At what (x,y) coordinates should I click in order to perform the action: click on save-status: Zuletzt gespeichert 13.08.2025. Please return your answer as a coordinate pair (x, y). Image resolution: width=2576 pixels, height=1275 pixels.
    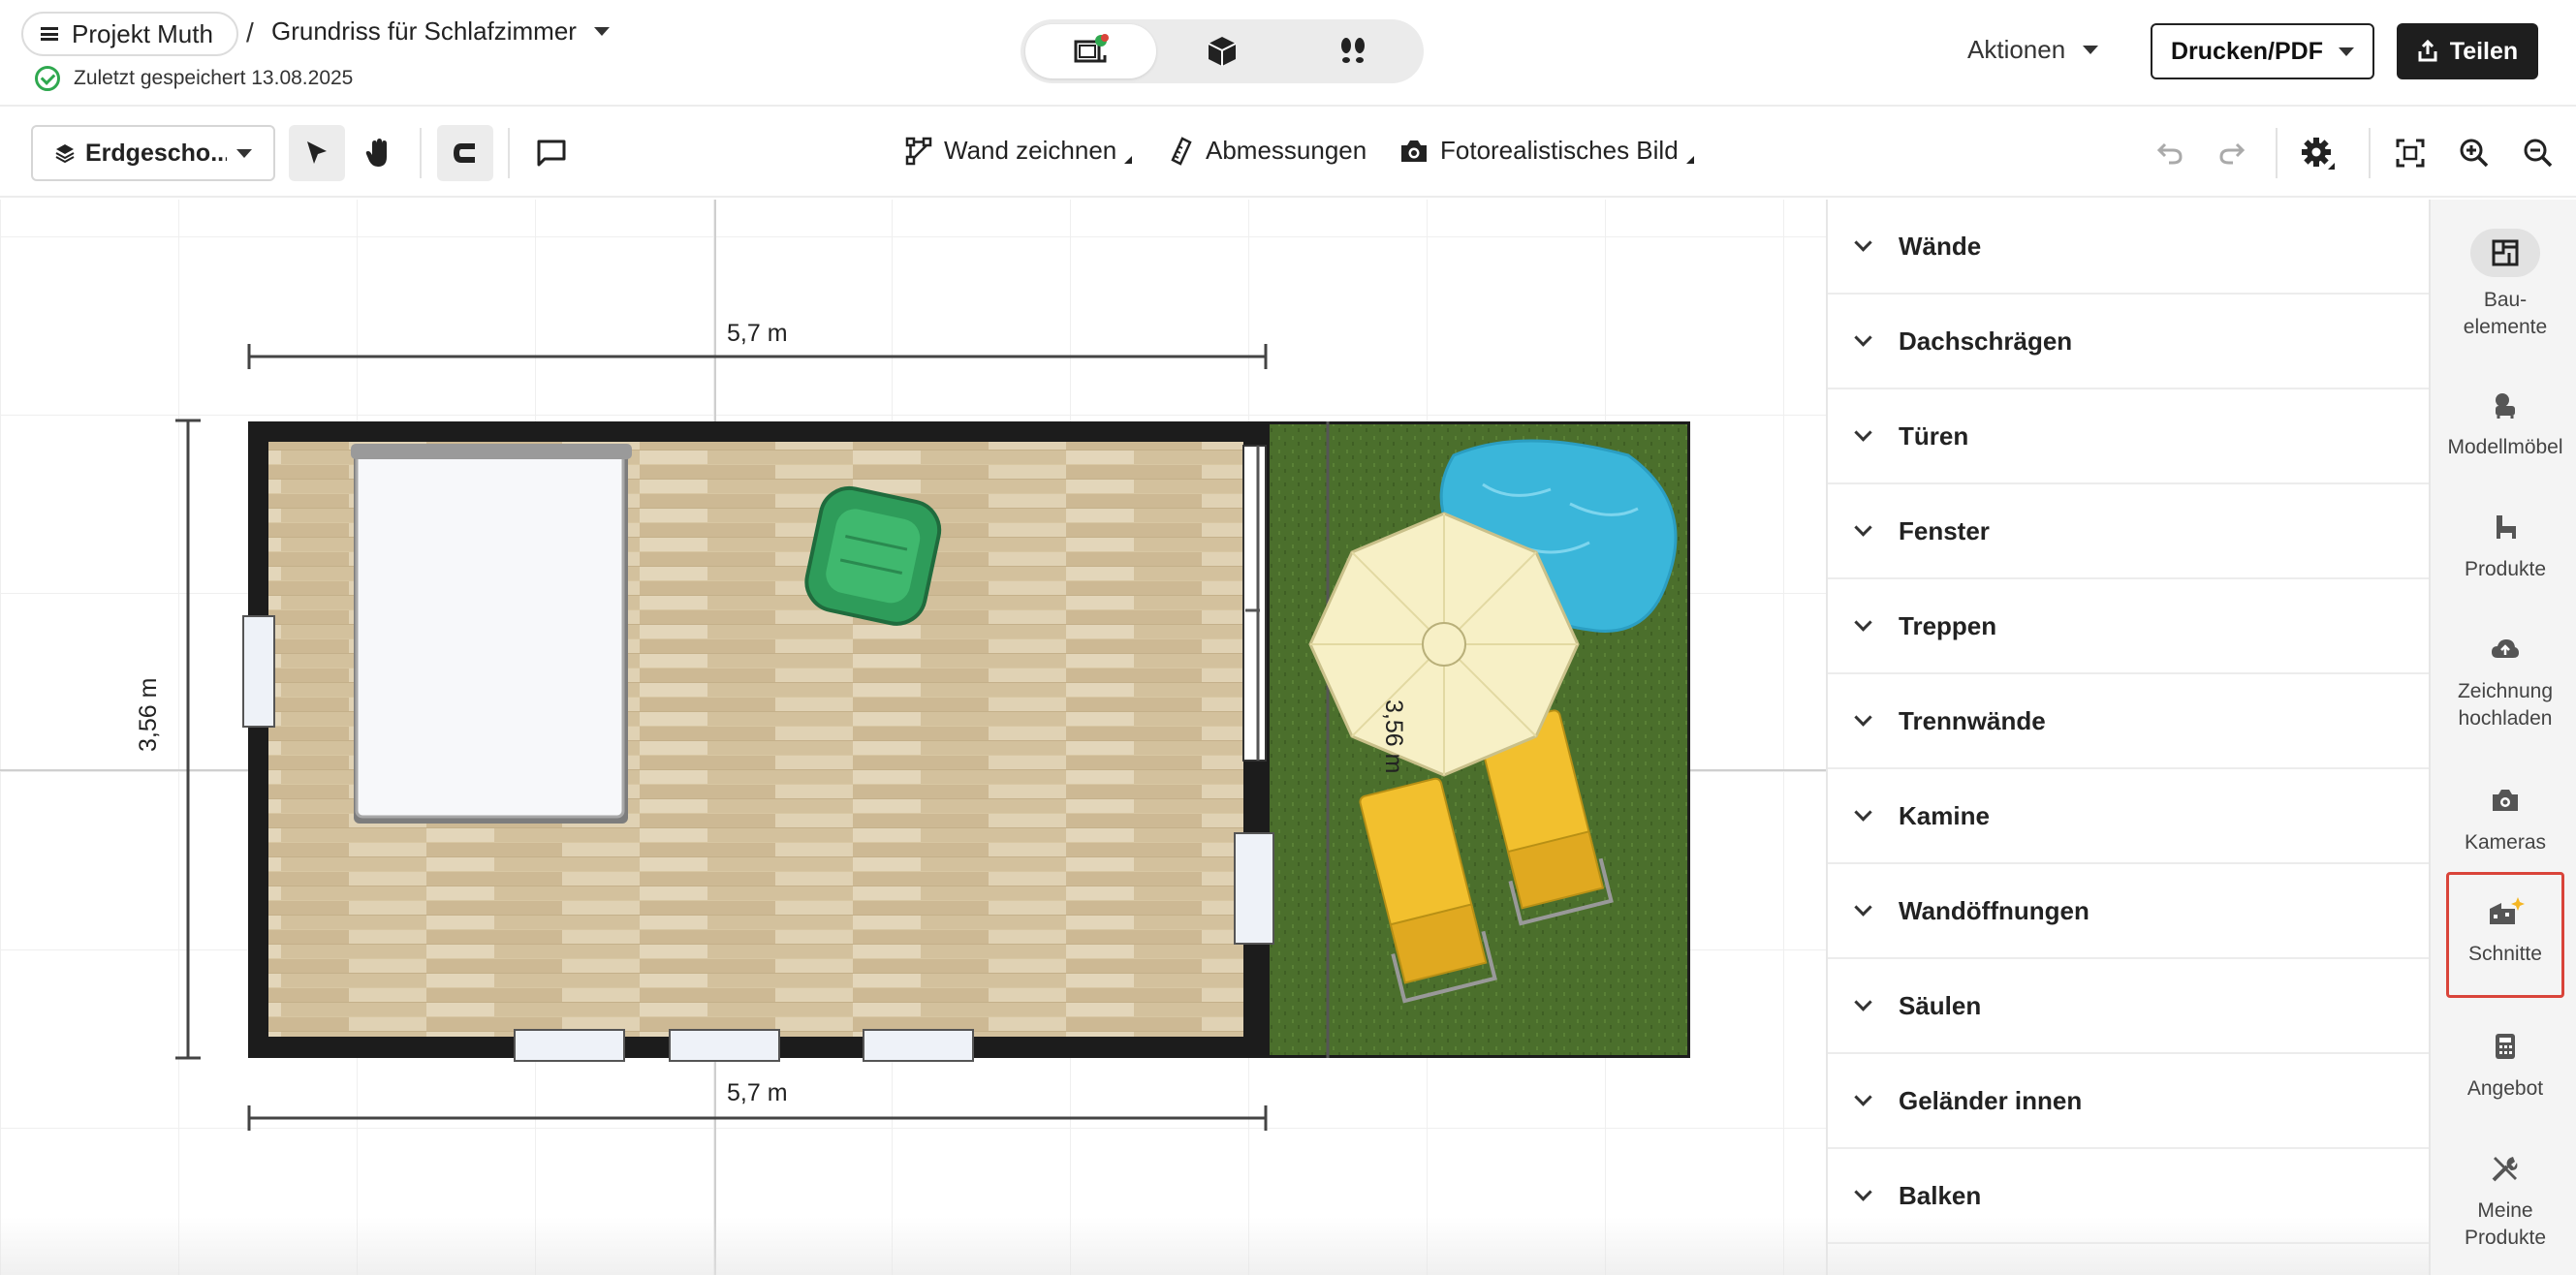
    Looking at the image, I should click on (194, 79).